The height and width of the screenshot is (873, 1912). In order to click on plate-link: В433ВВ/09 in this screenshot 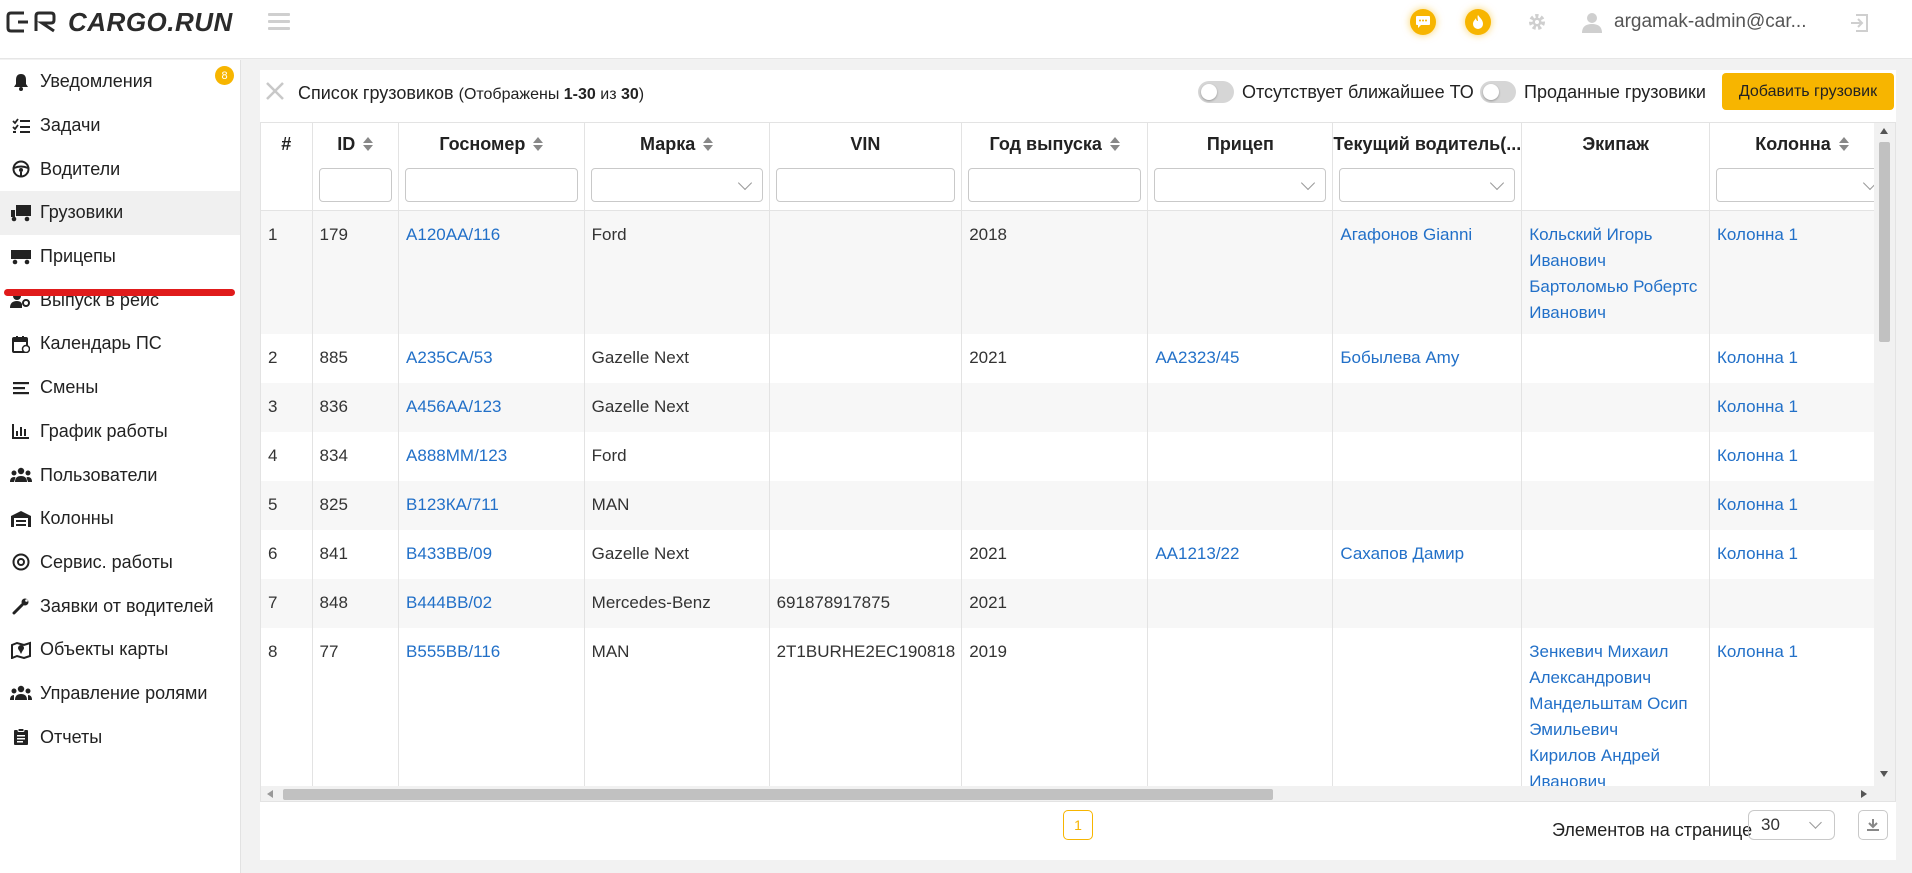, I will do `click(449, 553)`.